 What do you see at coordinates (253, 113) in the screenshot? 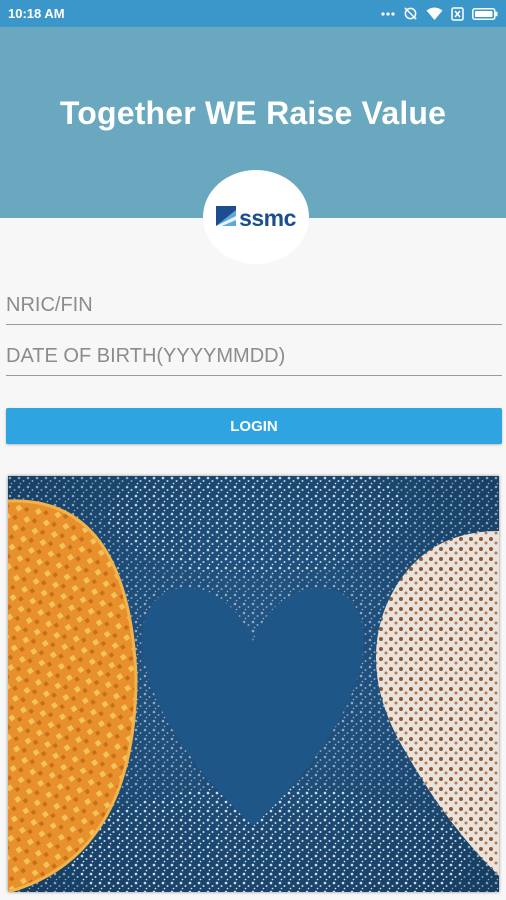
I see `header-title: Together WE Raise Value` at bounding box center [253, 113].